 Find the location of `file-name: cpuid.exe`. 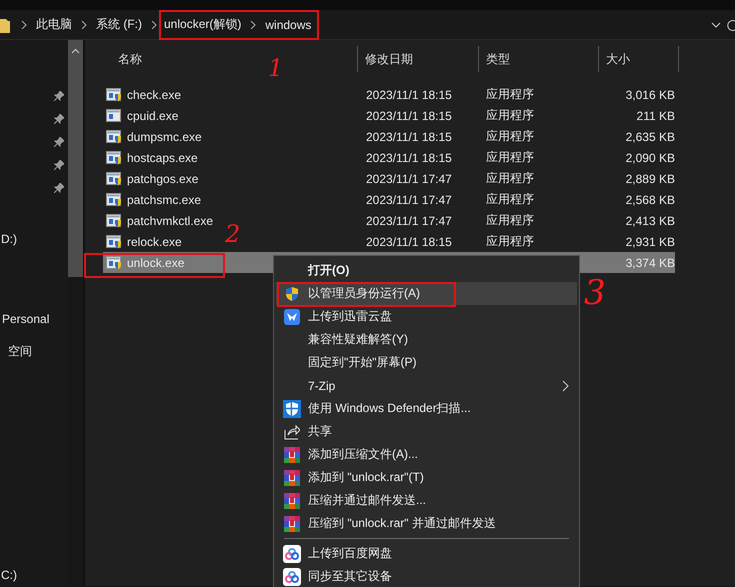

file-name: cpuid.exe is located at coordinates (152, 115).